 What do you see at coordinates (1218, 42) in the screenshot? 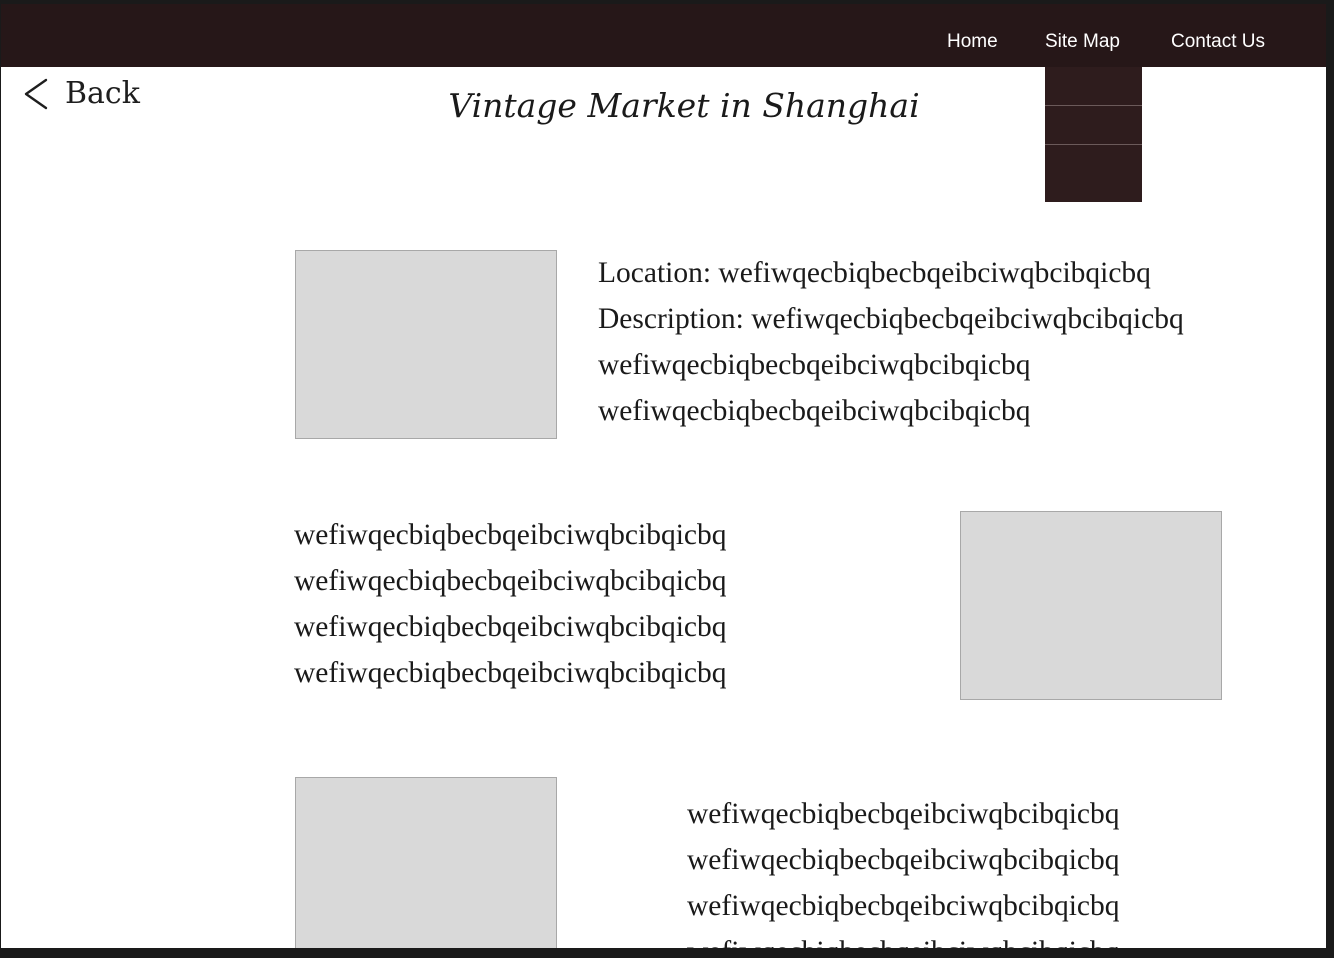
I see `nav-contact-us-link: Contact Us` at bounding box center [1218, 42].